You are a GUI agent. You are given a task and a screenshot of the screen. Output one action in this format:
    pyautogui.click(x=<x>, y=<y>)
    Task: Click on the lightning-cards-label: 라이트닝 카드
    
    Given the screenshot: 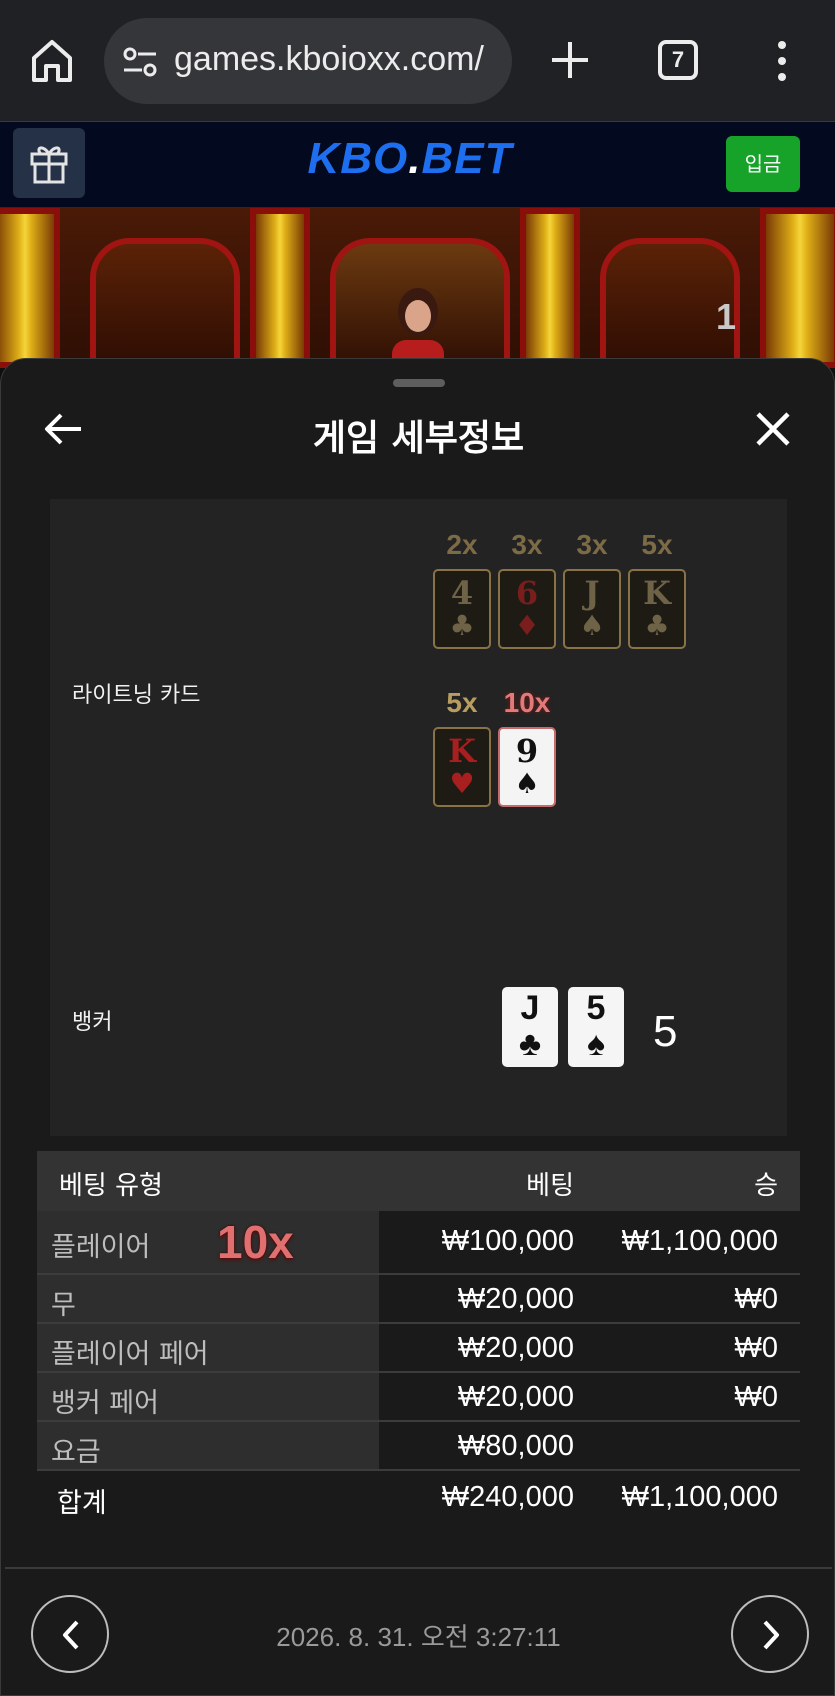 What is the action you would take?
    pyautogui.click(x=136, y=695)
    